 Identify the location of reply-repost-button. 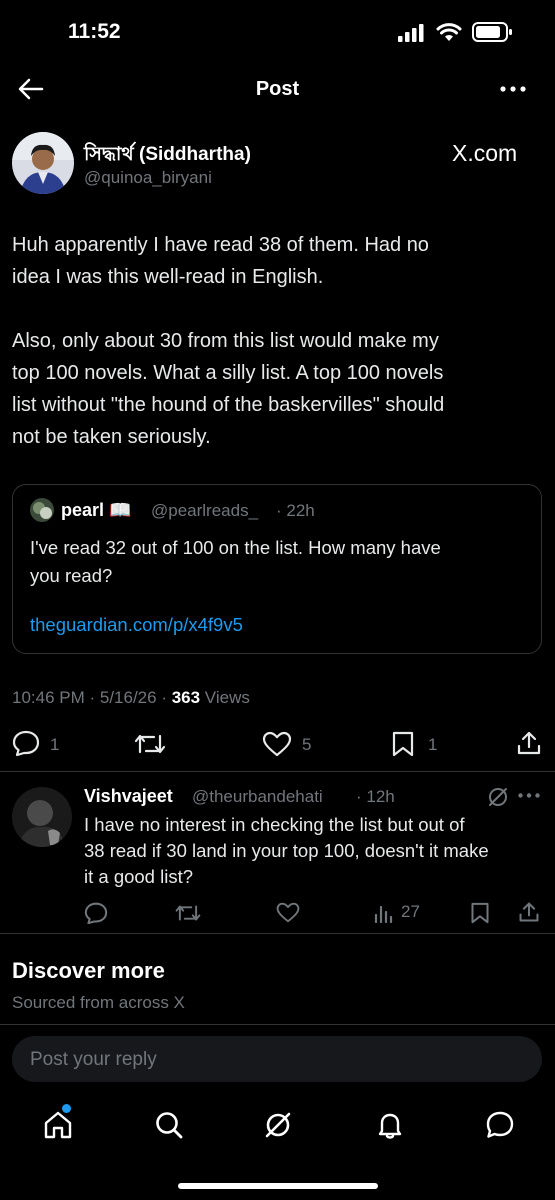
(188, 913).